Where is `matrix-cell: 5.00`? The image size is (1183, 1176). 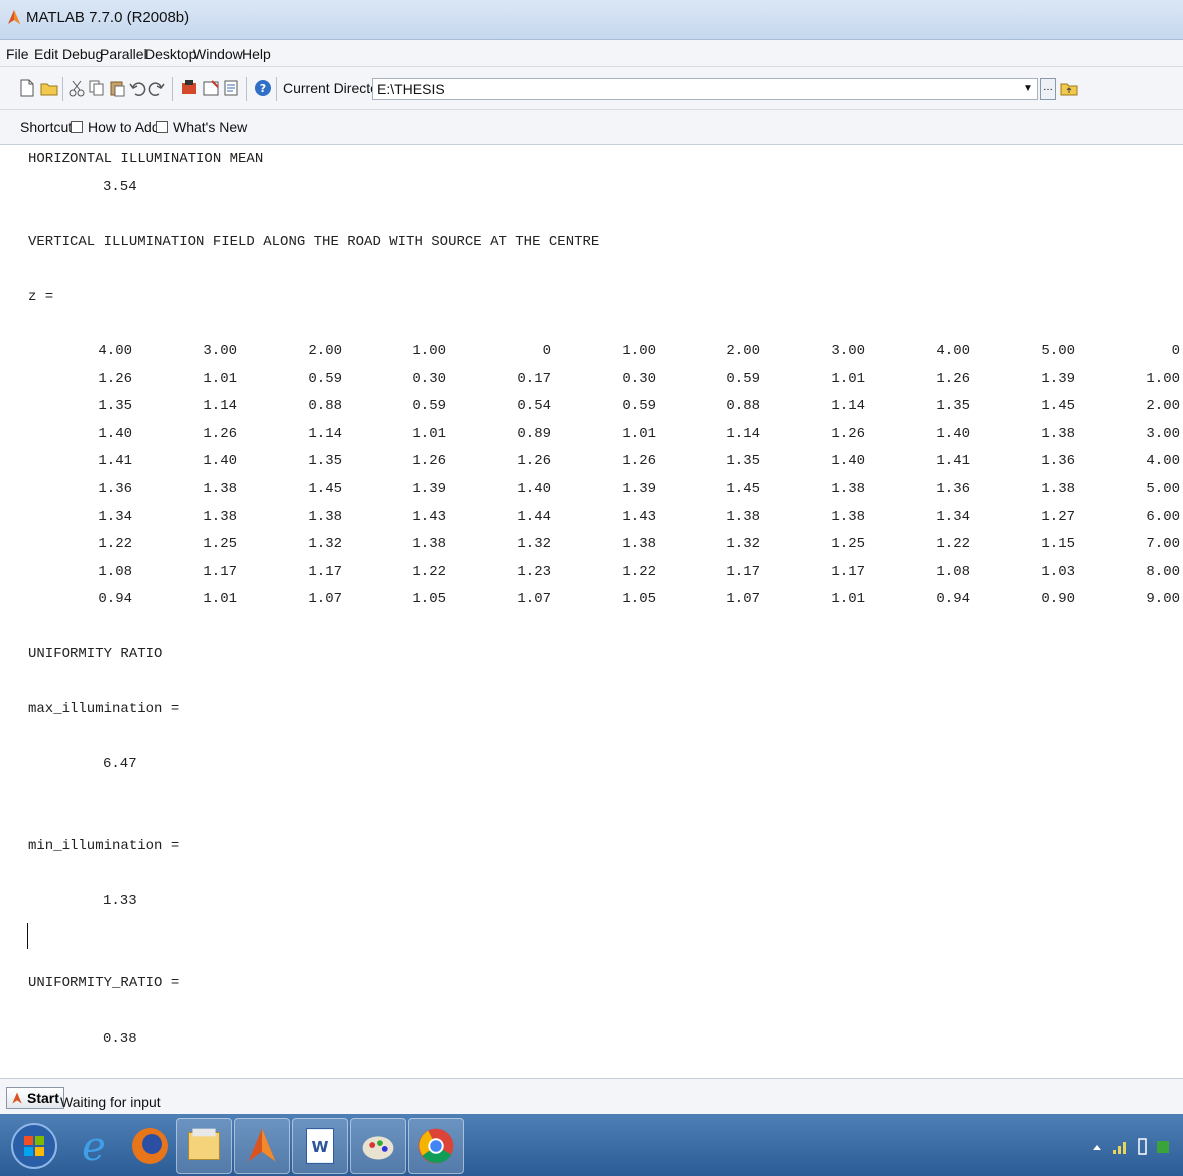 matrix-cell: 5.00 is located at coordinates (1058, 351).